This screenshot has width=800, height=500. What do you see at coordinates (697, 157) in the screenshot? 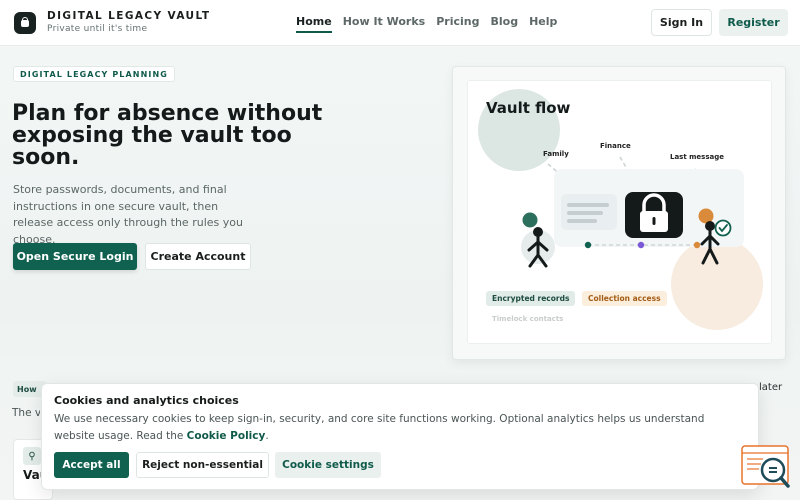
I see `label-last-message: Last message` at bounding box center [697, 157].